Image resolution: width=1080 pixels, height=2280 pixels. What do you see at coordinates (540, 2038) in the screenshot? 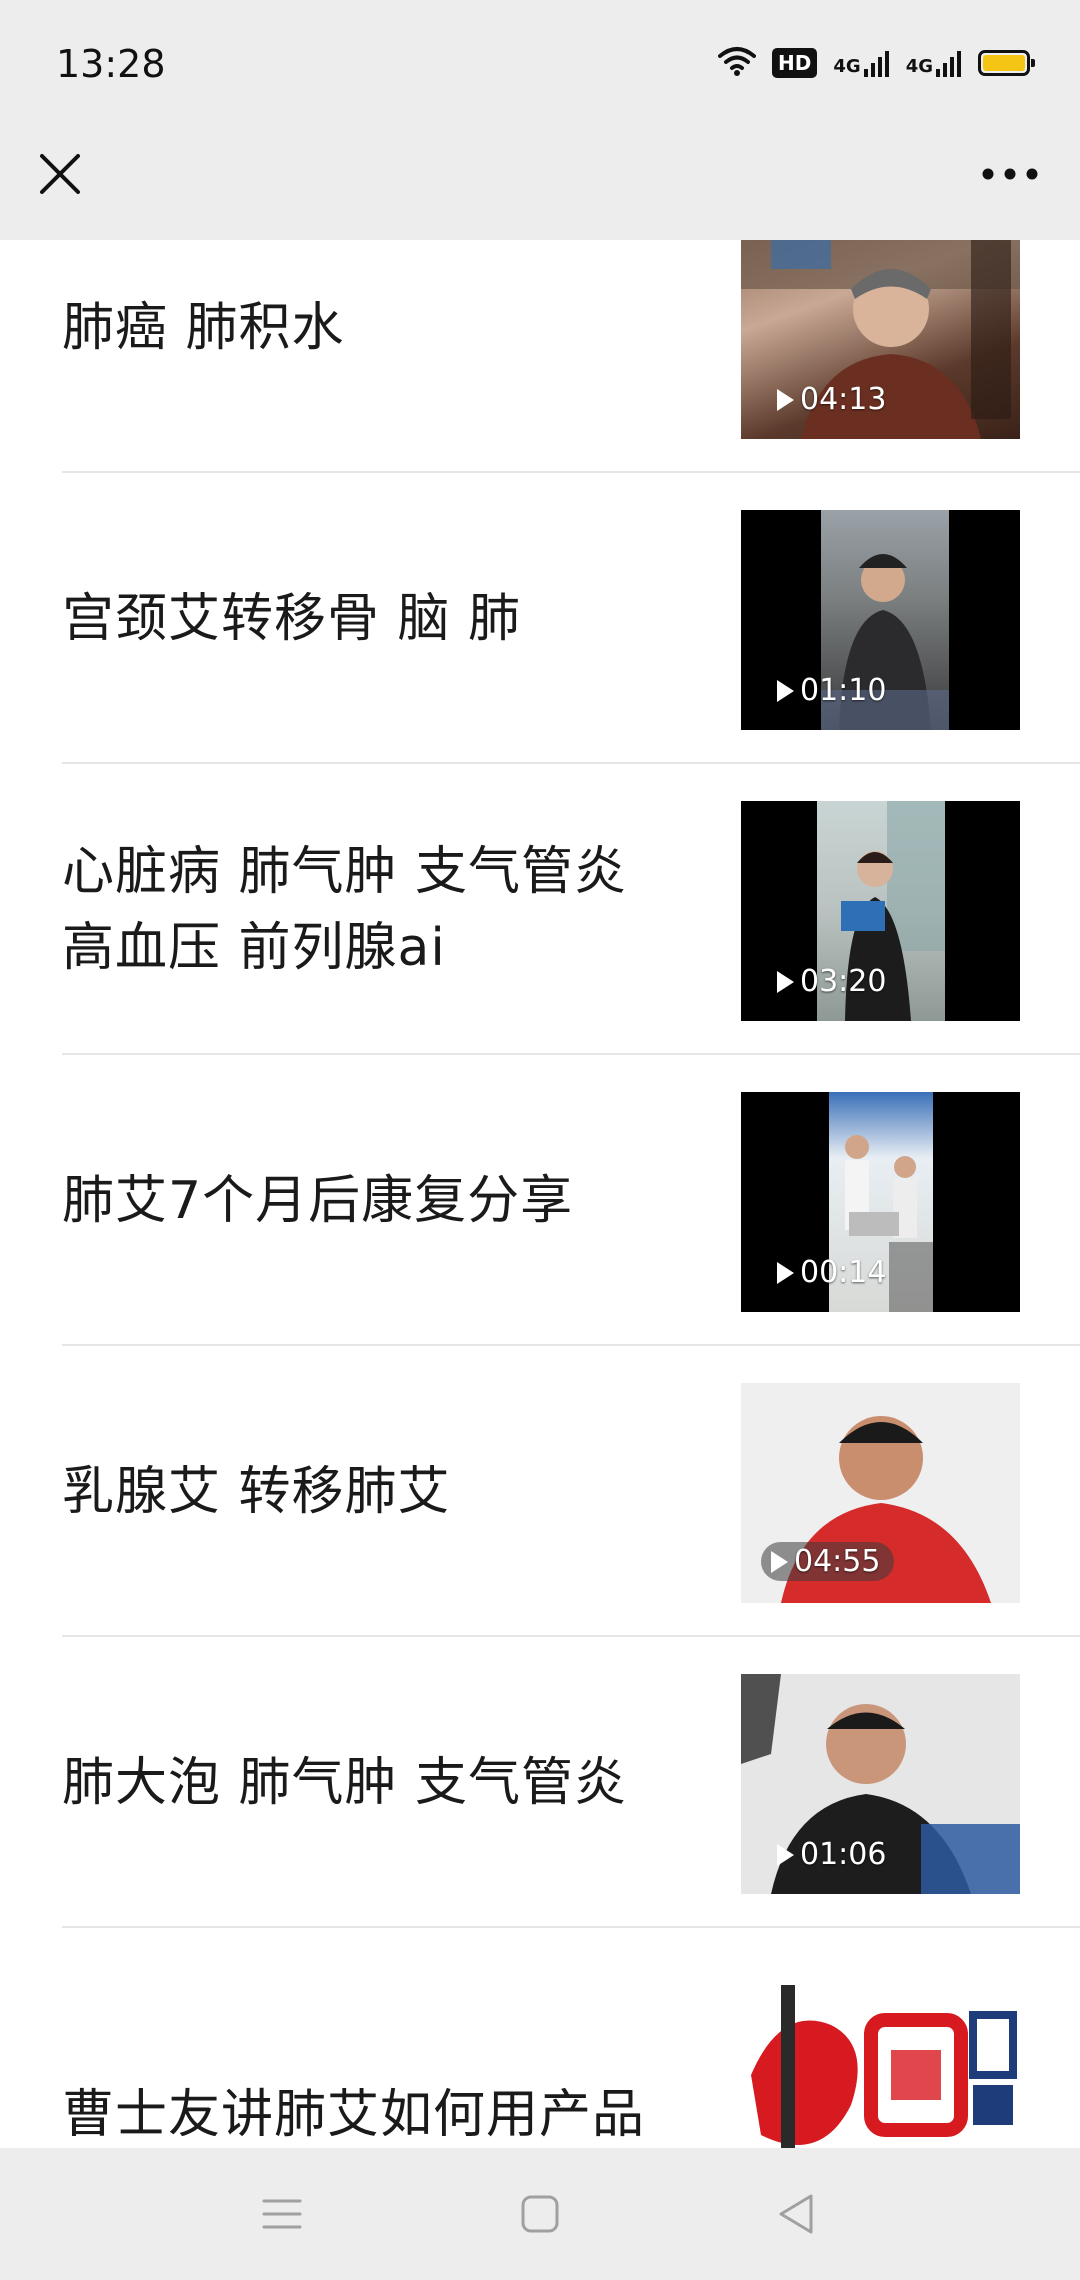
I see `video-list-item: 曹士友讲肺艾如何用产品和注意点` at bounding box center [540, 2038].